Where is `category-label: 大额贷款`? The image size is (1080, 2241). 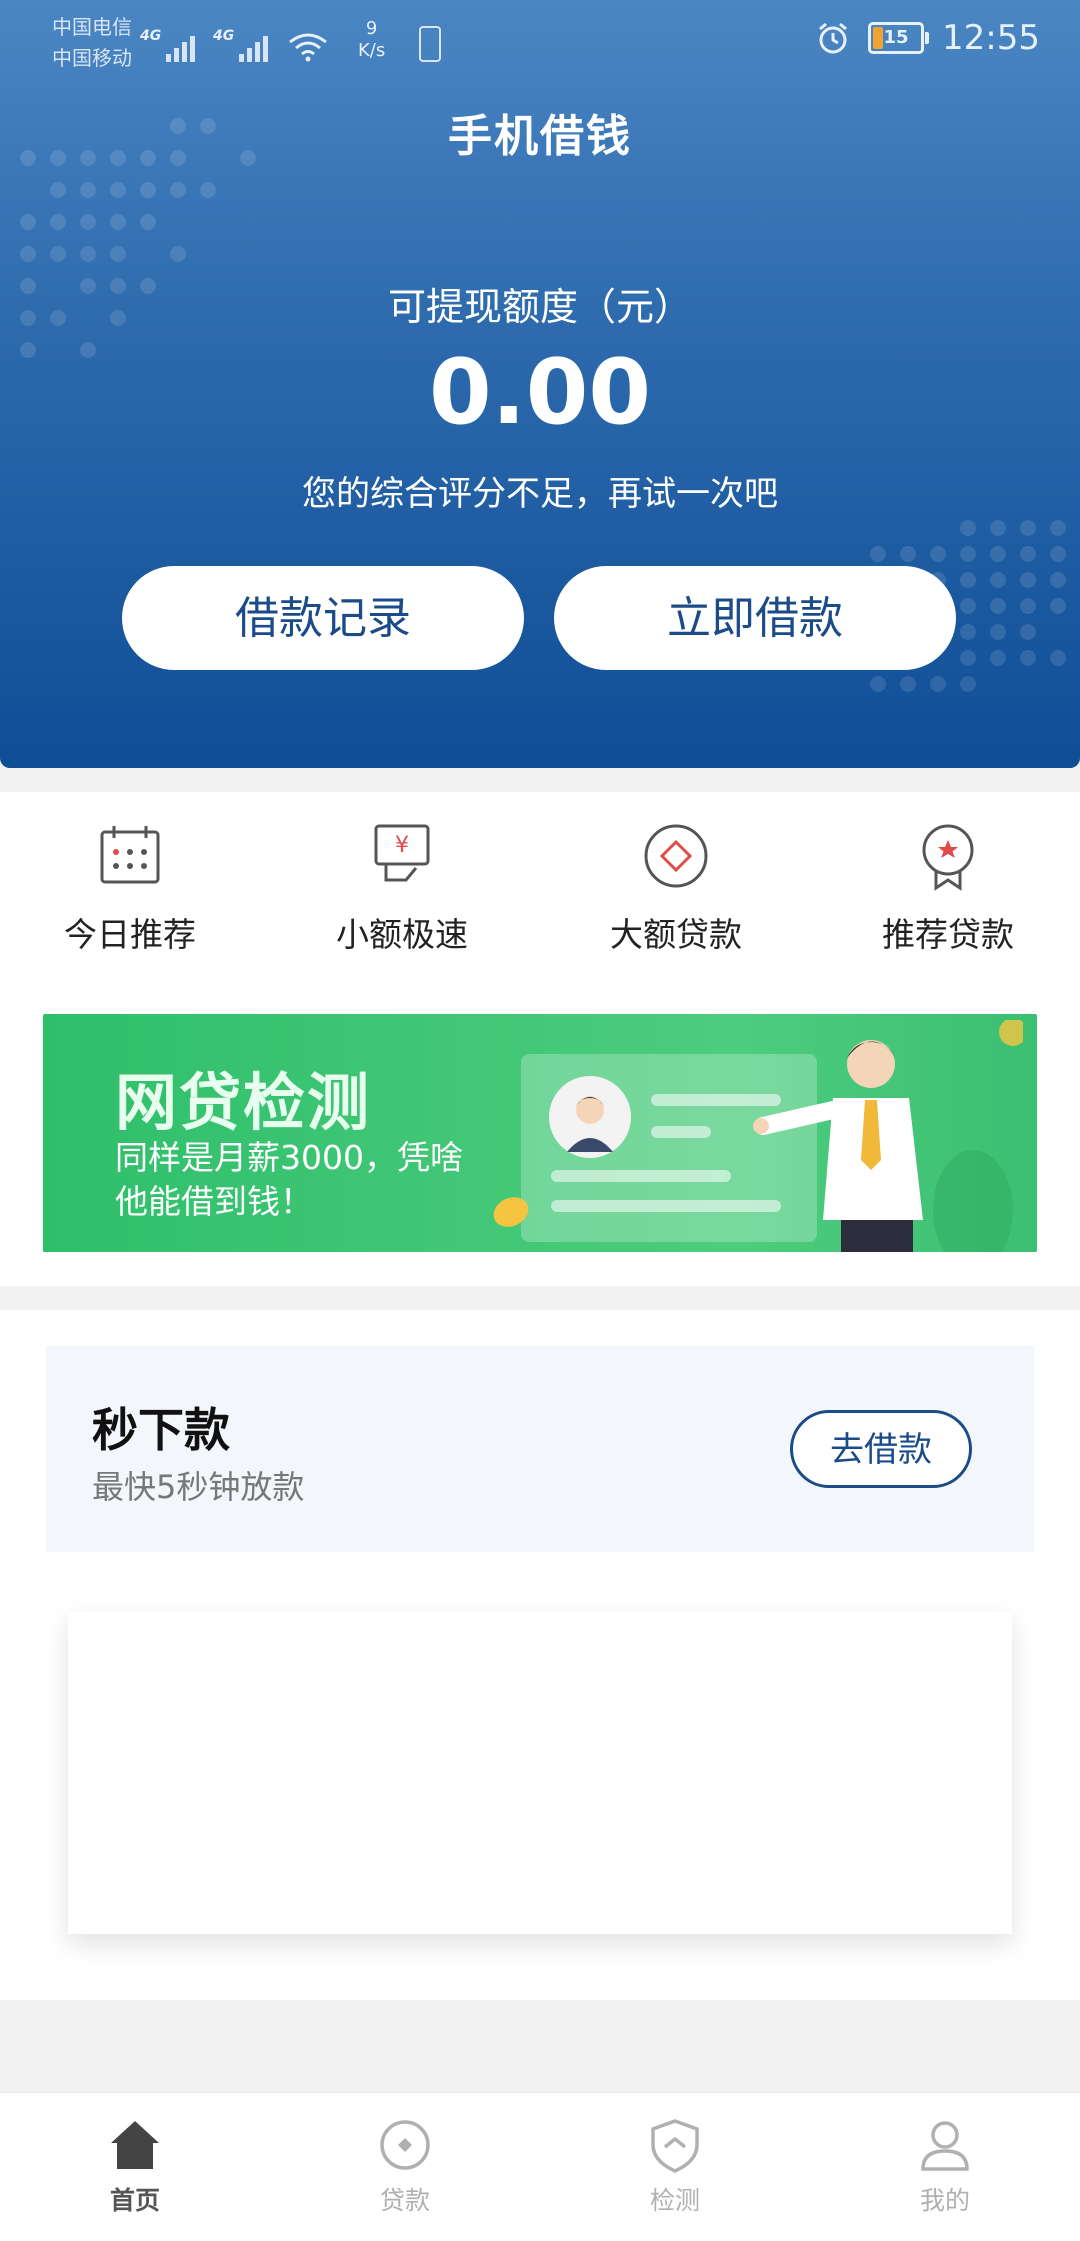
category-label: 大额贷款 is located at coordinates (676, 934).